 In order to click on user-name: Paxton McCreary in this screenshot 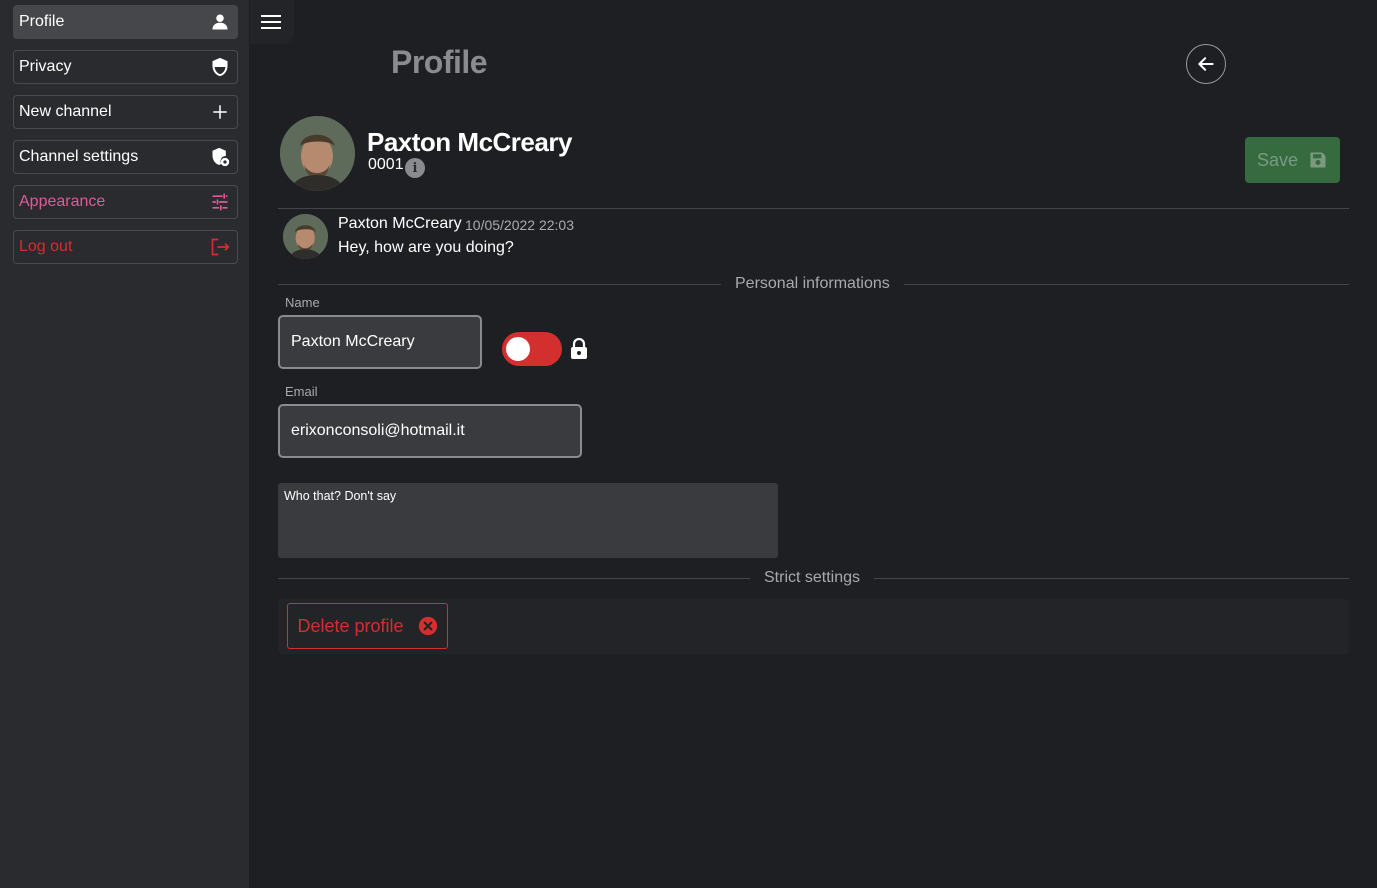, I will do `click(469, 142)`.